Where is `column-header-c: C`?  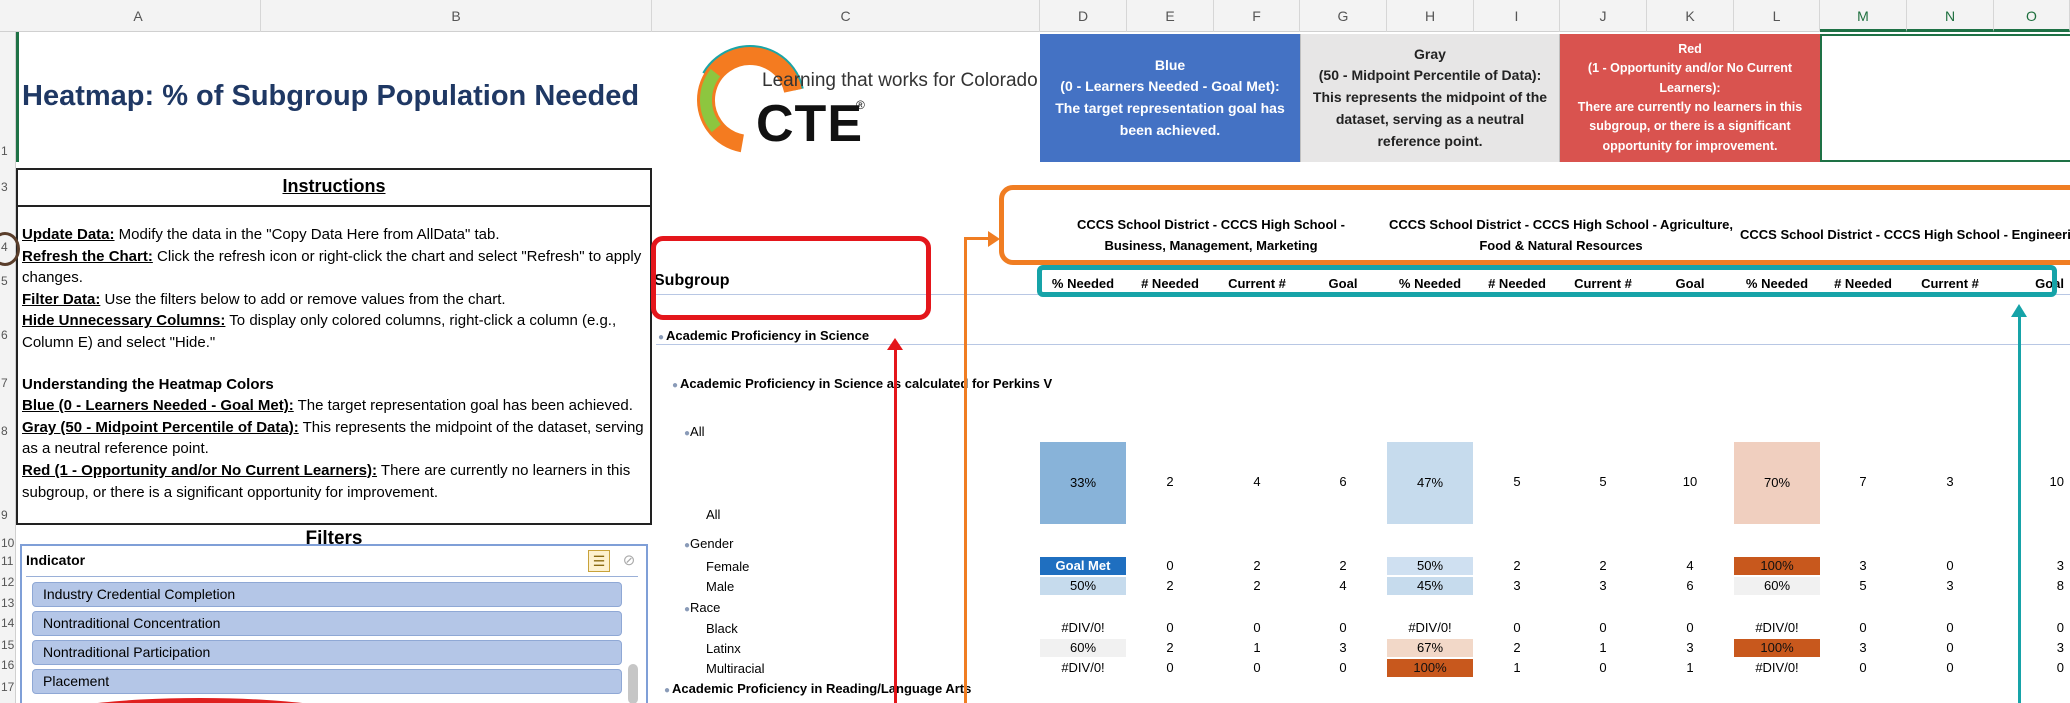 column-header-c: C is located at coordinates (846, 16).